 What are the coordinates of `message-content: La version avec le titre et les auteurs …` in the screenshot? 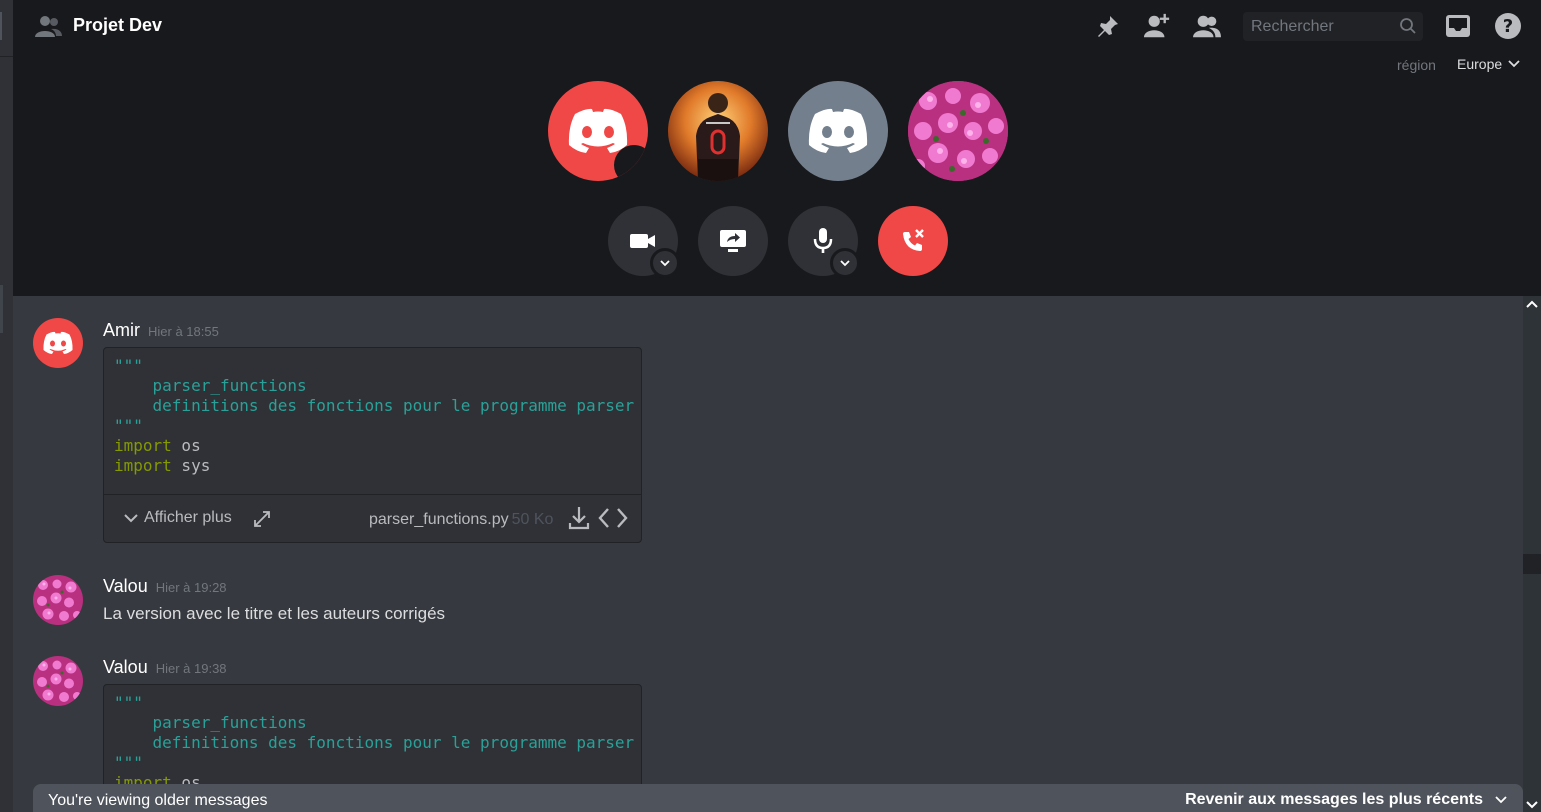 It's located at (274, 613).